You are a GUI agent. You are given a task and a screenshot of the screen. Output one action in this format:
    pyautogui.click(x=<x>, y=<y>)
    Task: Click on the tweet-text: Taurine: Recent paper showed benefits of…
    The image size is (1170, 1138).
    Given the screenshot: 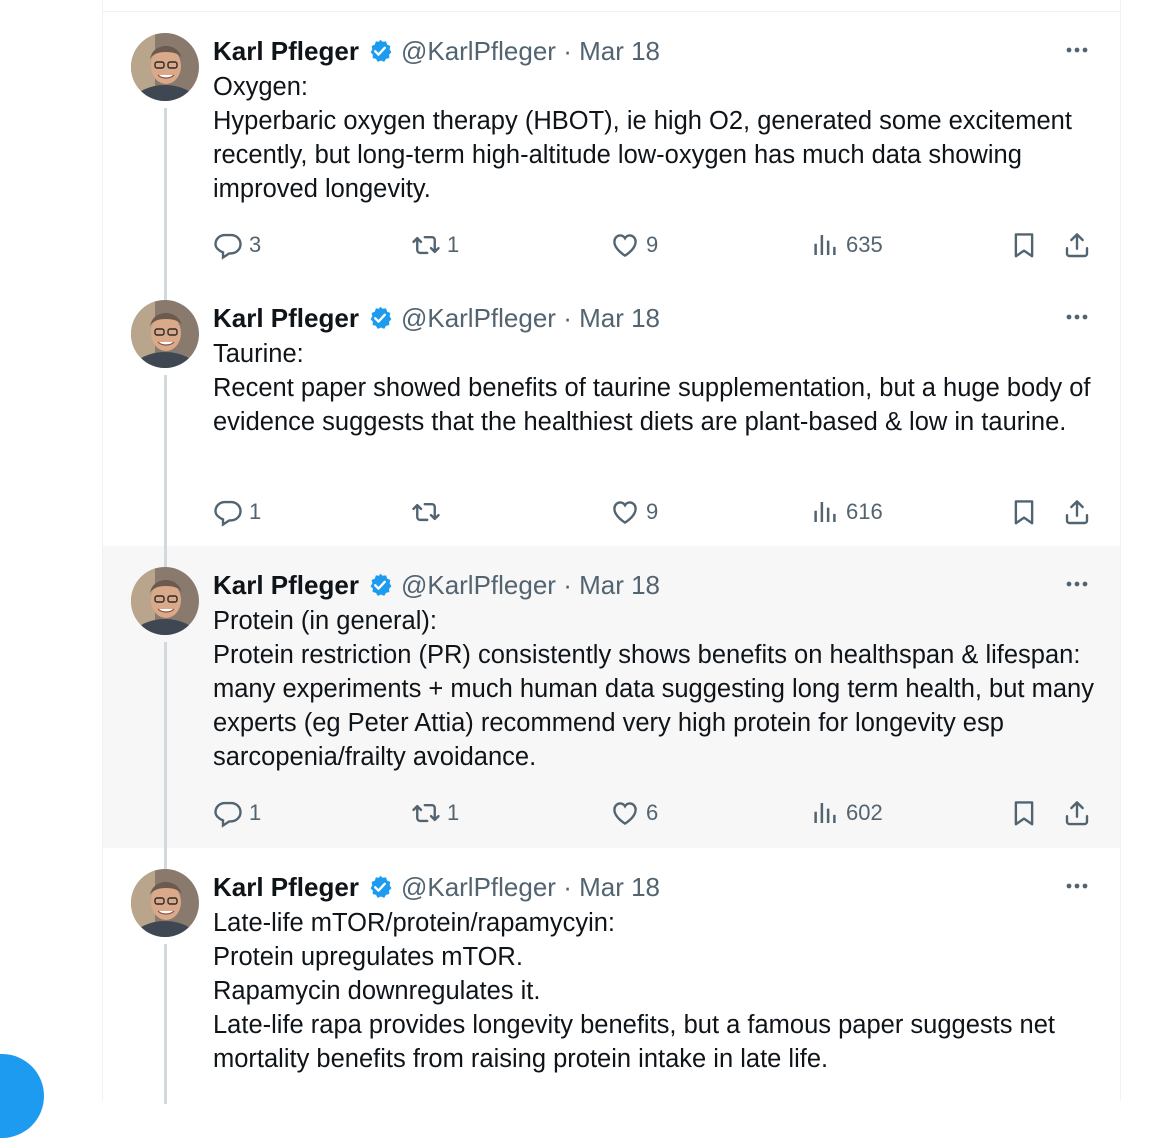 What is the action you would take?
    pyautogui.click(x=652, y=388)
    